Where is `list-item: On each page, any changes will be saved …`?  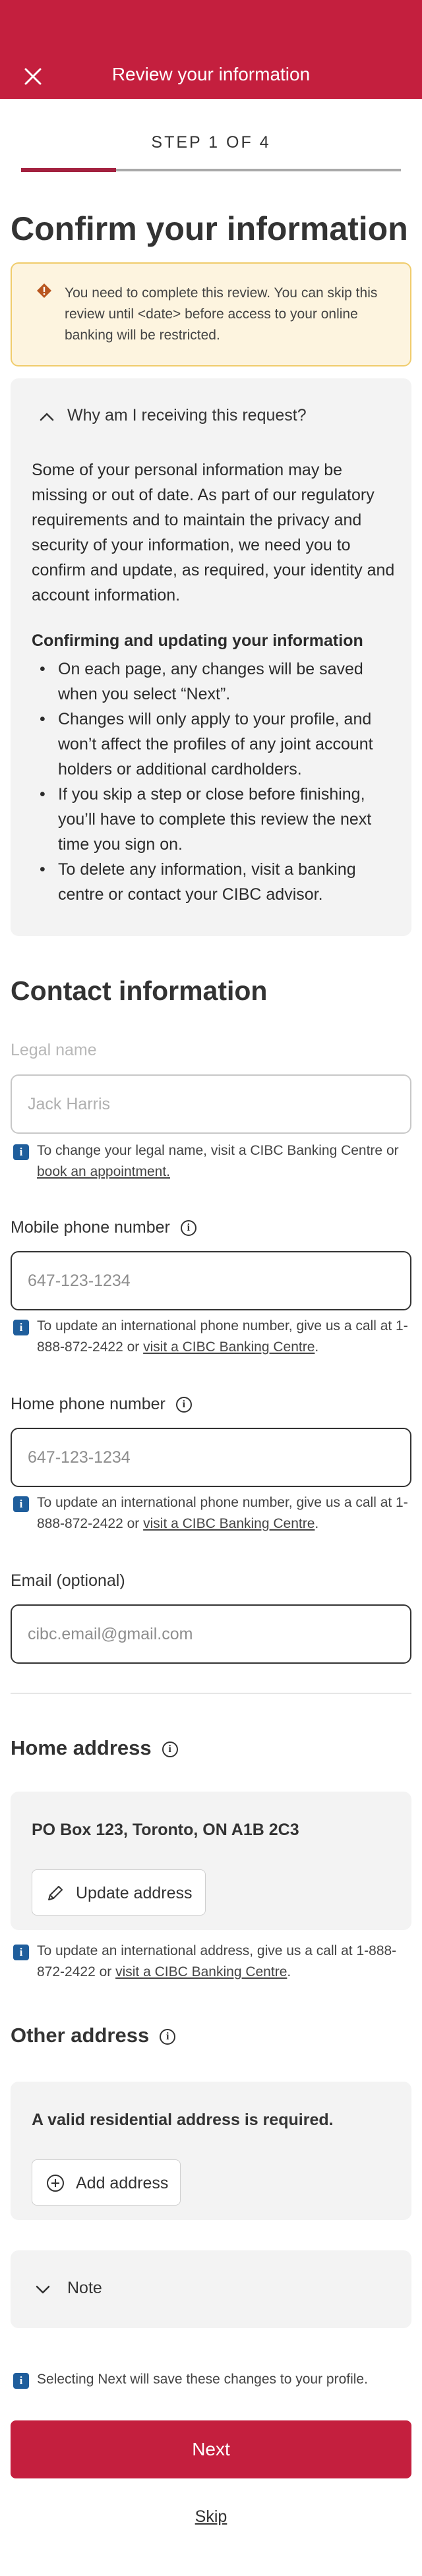
list-item: On each page, any changes will be saved … is located at coordinates (216, 682).